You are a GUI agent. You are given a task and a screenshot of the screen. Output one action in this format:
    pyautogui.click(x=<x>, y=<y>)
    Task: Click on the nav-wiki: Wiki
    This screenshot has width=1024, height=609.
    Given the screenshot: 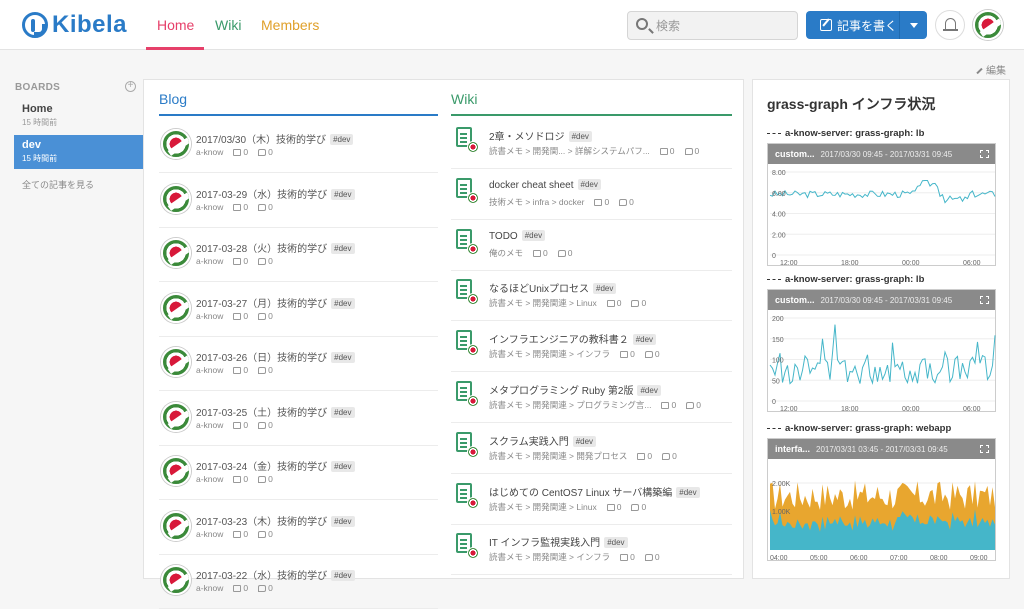 What is the action you would take?
    pyautogui.click(x=228, y=25)
    